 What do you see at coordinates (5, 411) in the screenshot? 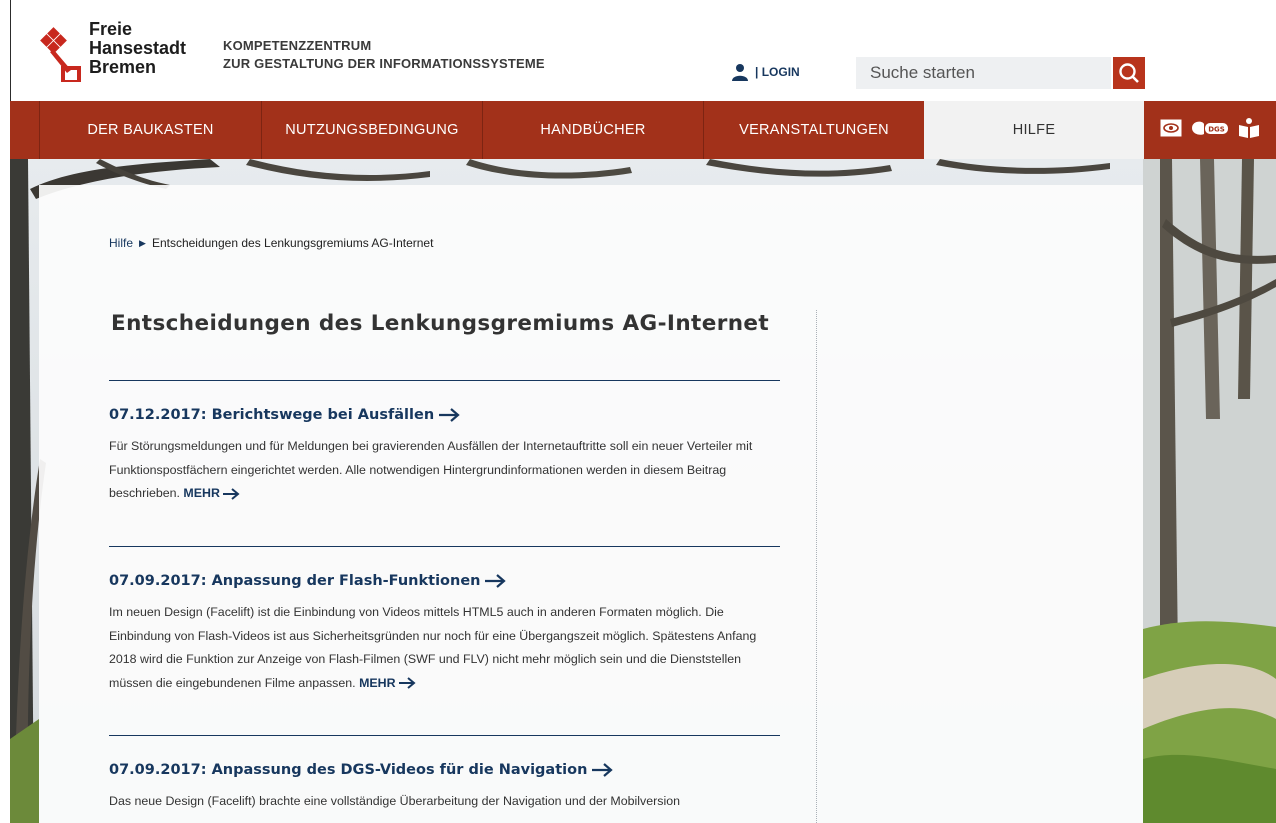
I see `window-frame` at bounding box center [5, 411].